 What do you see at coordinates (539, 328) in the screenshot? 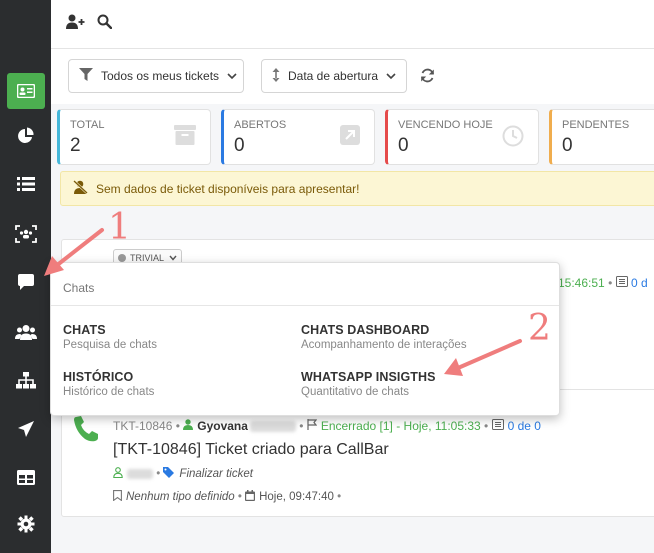
I see `annotation-number-2: 2` at bounding box center [539, 328].